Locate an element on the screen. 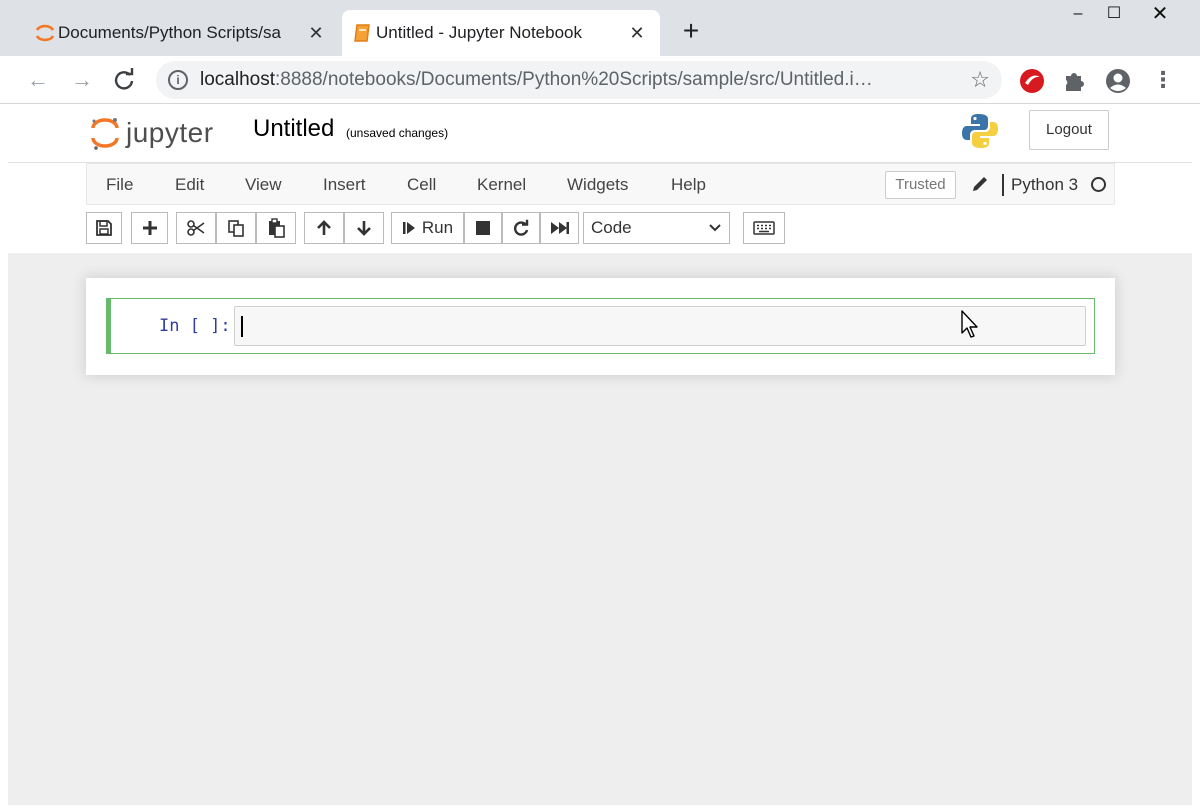 This screenshot has height=810, width=1200. copy-button is located at coordinates (236, 228).